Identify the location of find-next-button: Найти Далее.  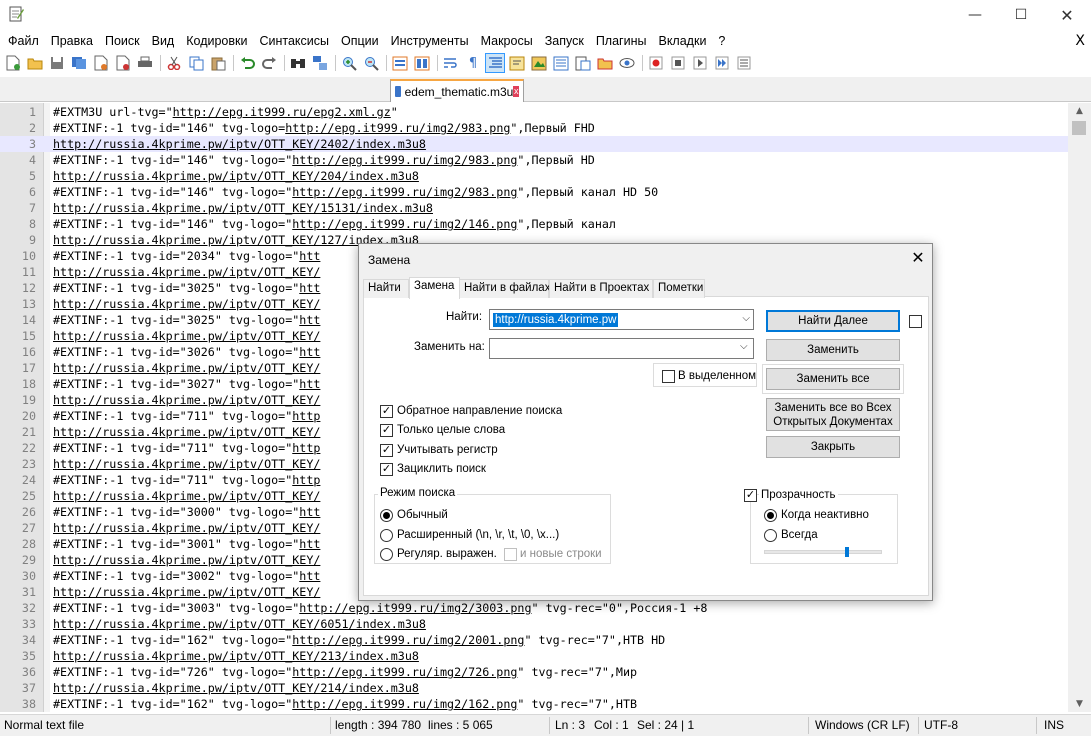
(833, 321).